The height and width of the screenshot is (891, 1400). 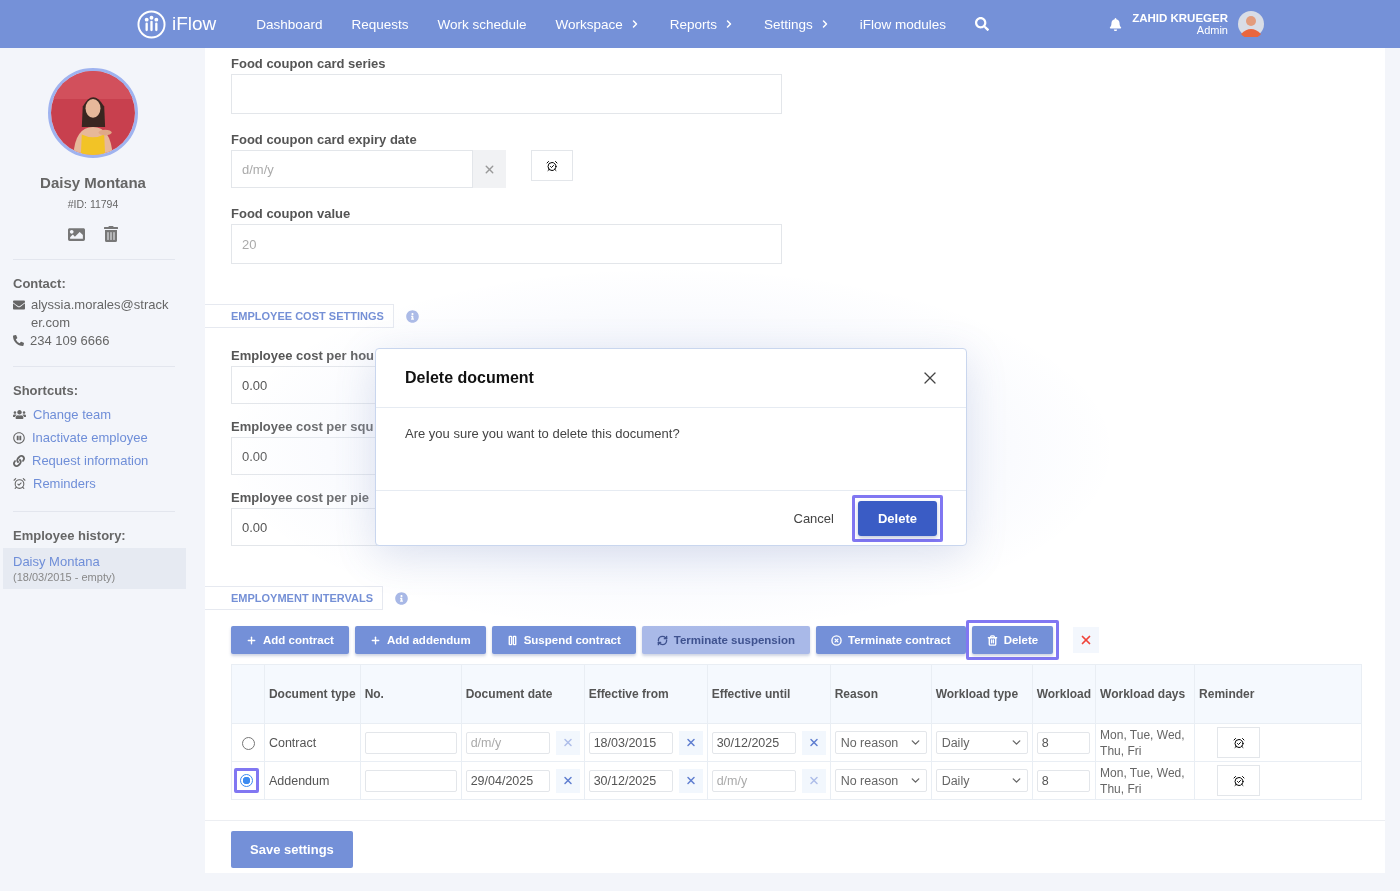 I want to click on circle-x-icon, so click(x=836, y=640).